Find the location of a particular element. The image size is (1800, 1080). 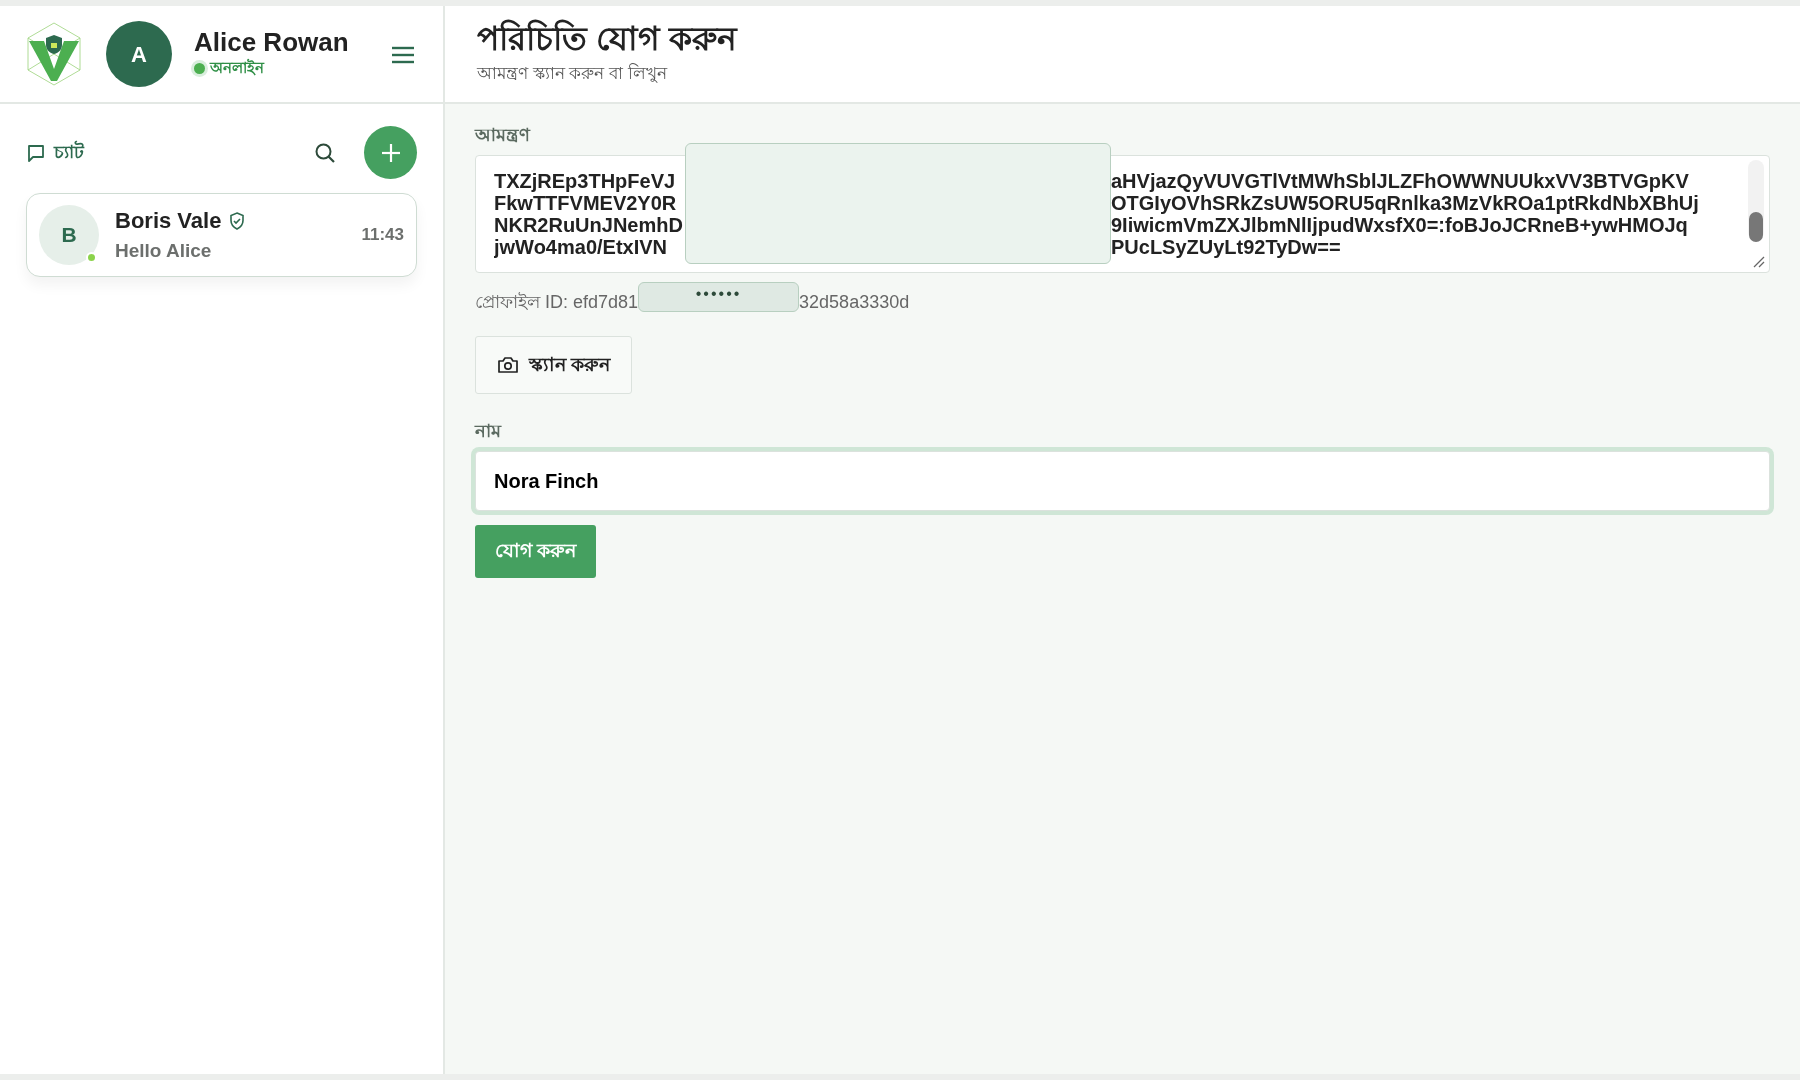

field-label: আমন্ত্রণ is located at coordinates (503, 135).